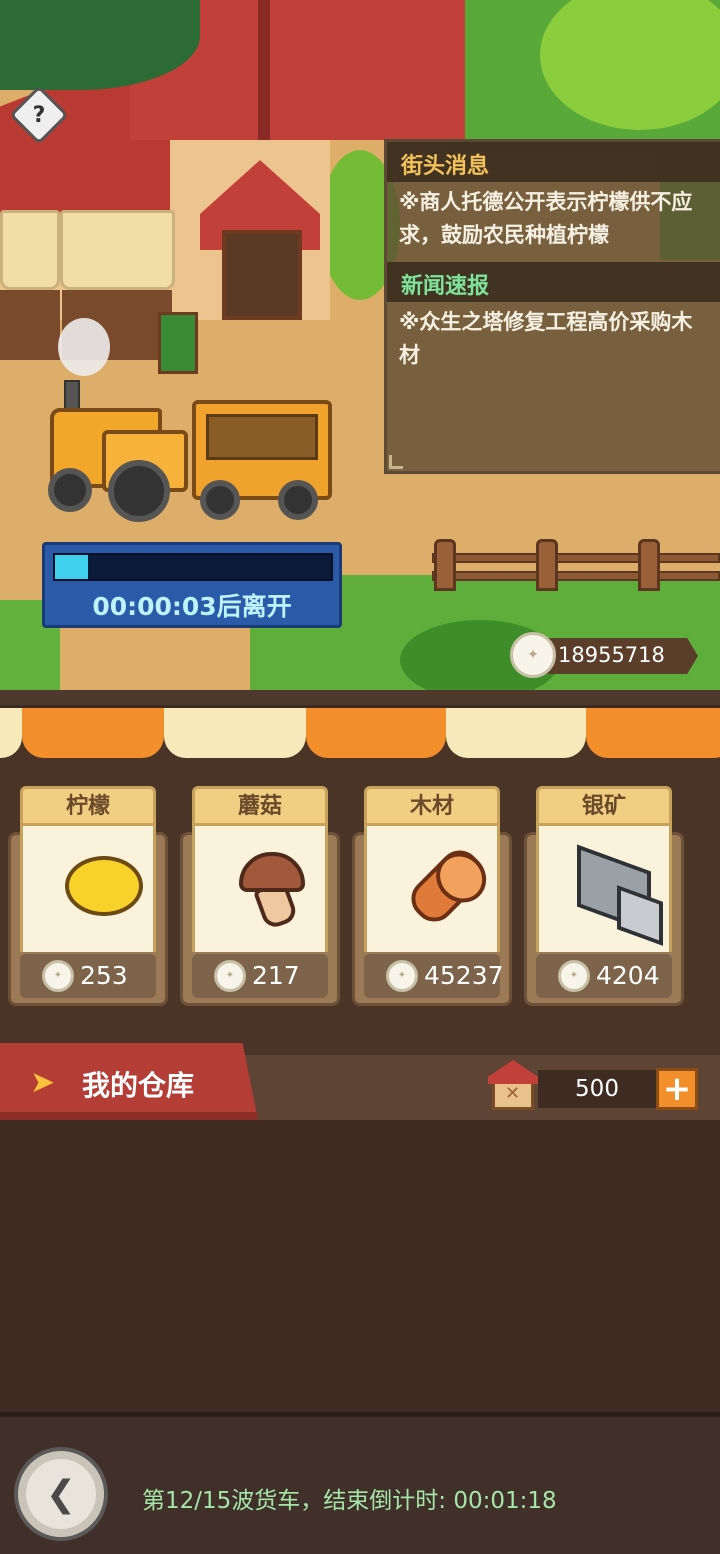 The height and width of the screenshot is (1554, 720). What do you see at coordinates (604, 806) in the screenshot?
I see `item-name: 银矿` at bounding box center [604, 806].